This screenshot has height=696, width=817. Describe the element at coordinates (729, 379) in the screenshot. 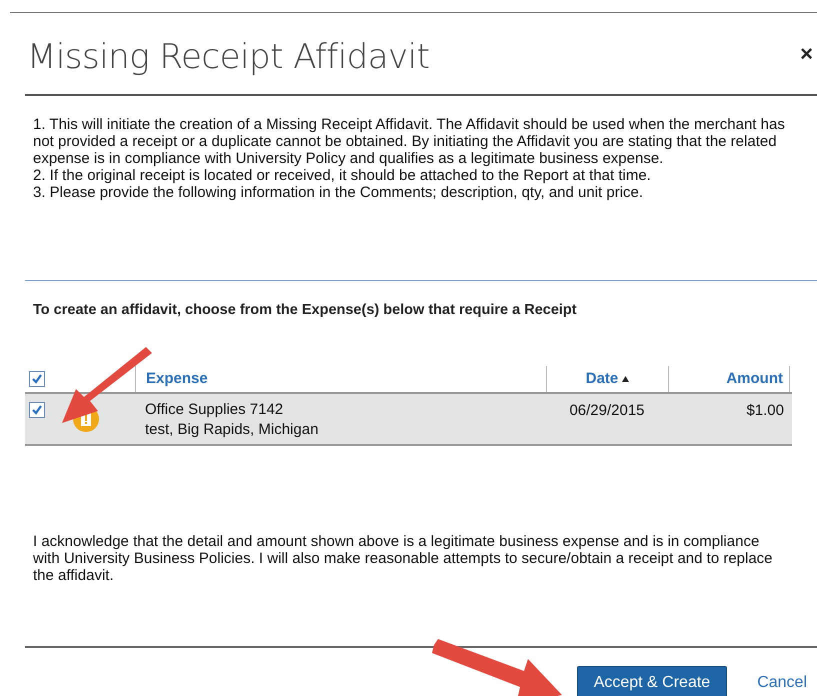

I see `column-header: Amount` at that location.